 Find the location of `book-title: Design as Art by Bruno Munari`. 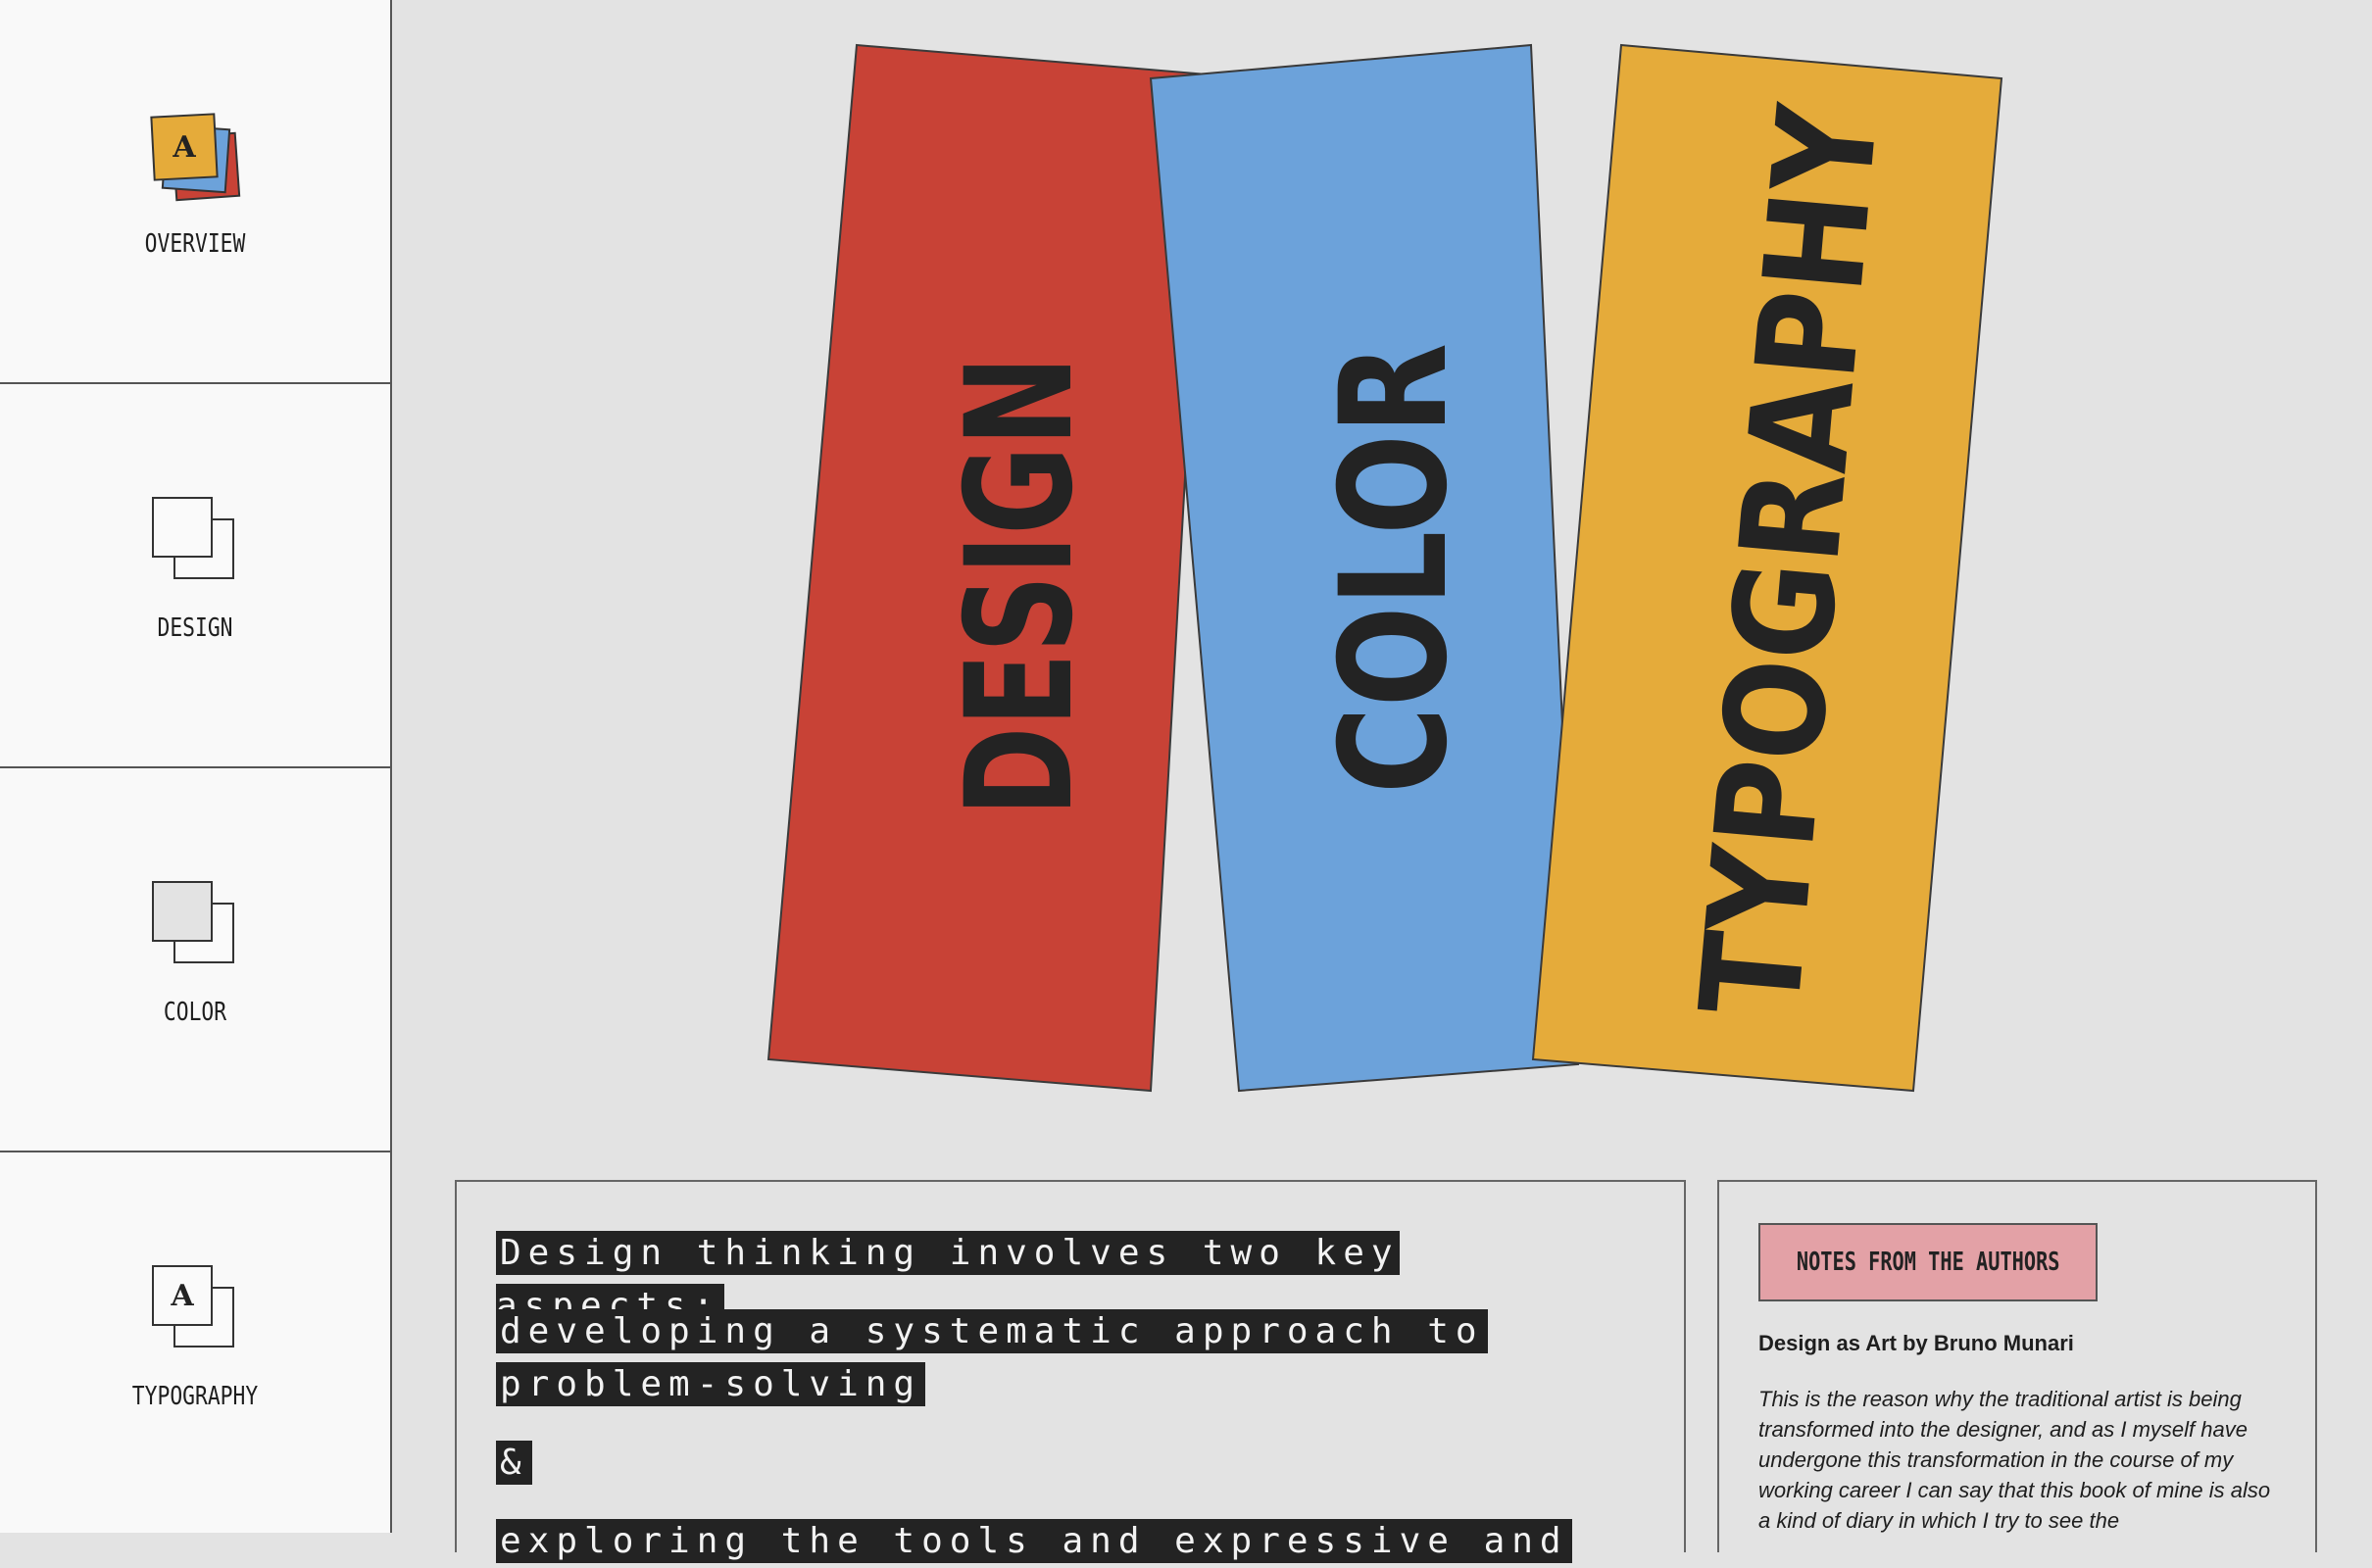

book-title: Design as Art by Bruno Munari is located at coordinates (1916, 1343).